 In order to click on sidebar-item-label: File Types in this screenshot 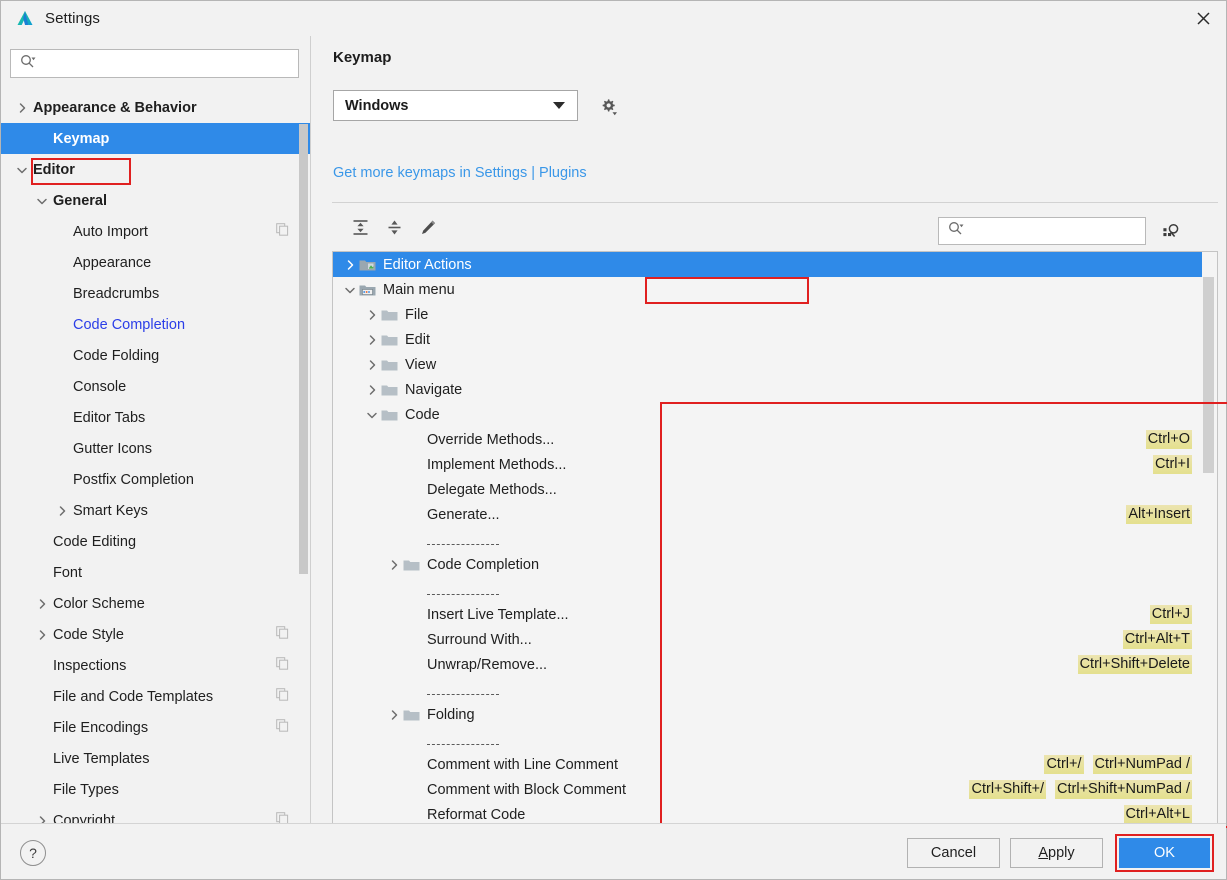, I will do `click(86, 789)`.